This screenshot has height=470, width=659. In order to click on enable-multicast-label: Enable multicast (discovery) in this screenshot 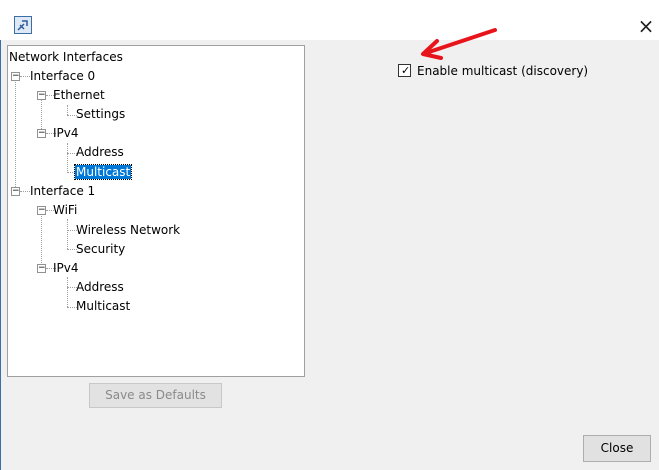, I will do `click(502, 71)`.